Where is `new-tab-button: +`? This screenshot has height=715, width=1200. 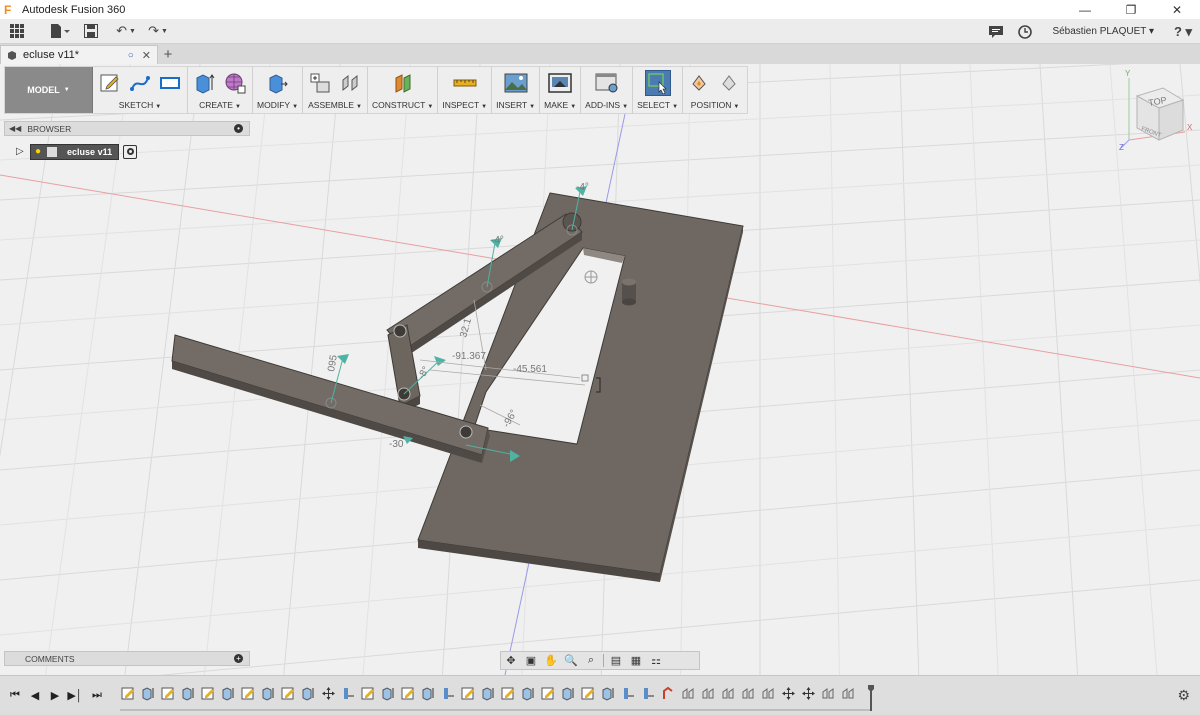 new-tab-button: + is located at coordinates (168, 54).